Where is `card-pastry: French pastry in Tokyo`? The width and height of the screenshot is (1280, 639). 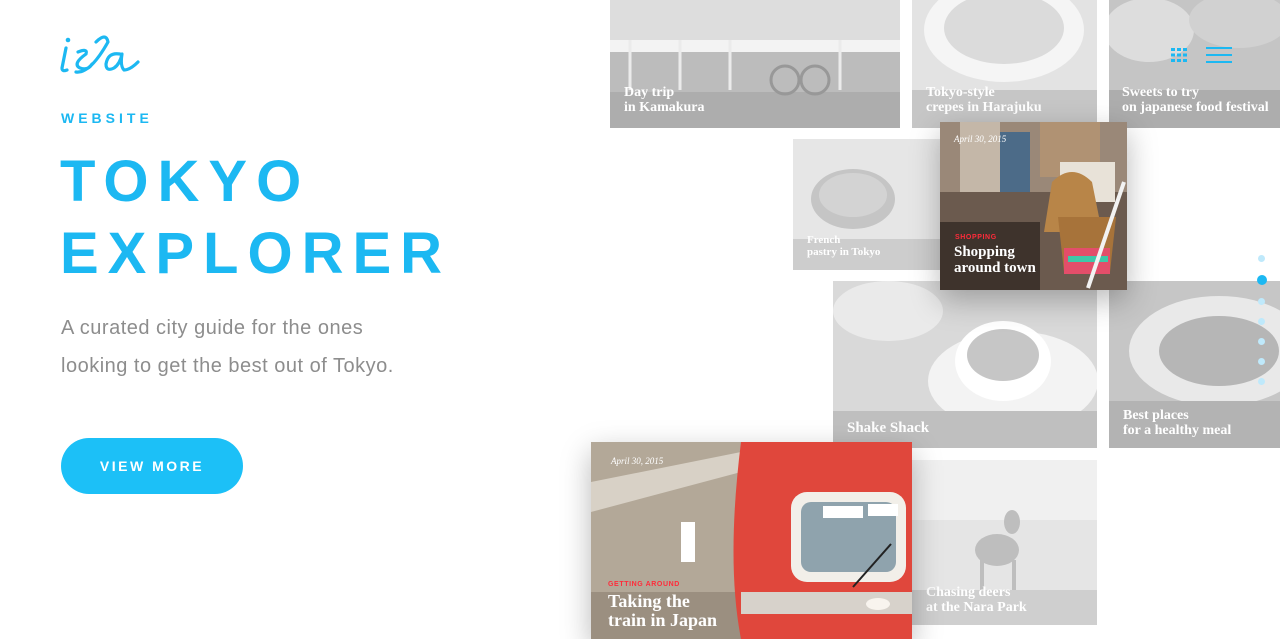 card-pastry: French pastry in Tokyo is located at coordinates (868, 204).